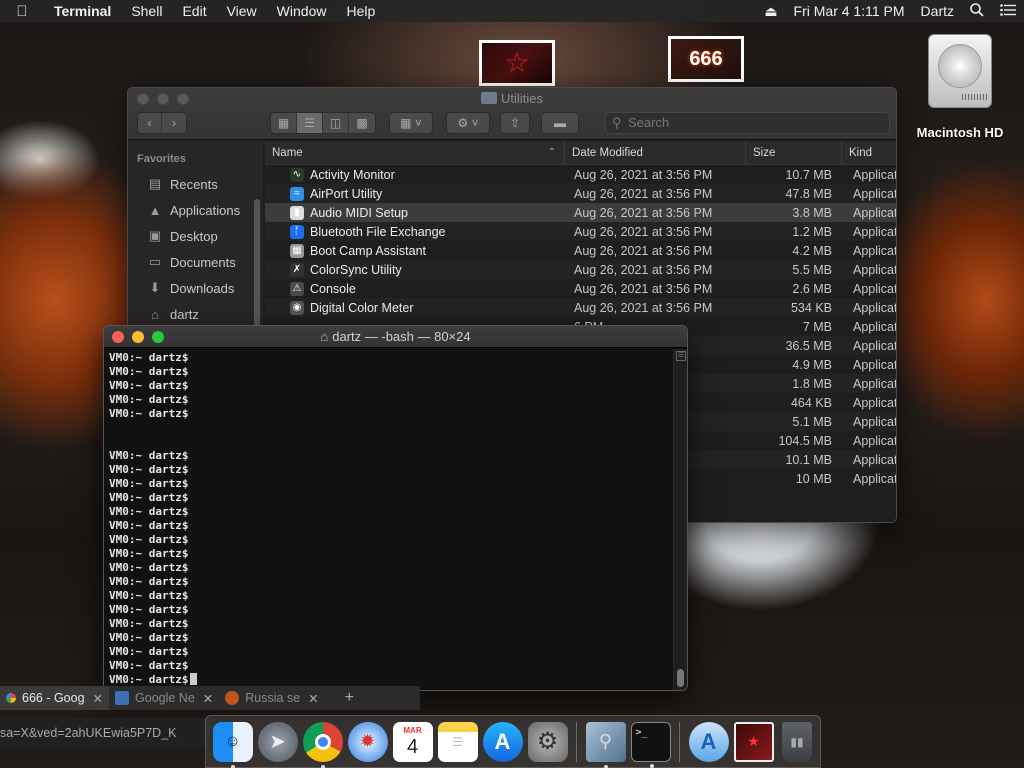 The height and width of the screenshot is (768, 1024). Describe the element at coordinates (105, 733) in the screenshot. I see `chrome-address-bar: sa=X&ved=2ahUKEwia5P7D_K` at that location.